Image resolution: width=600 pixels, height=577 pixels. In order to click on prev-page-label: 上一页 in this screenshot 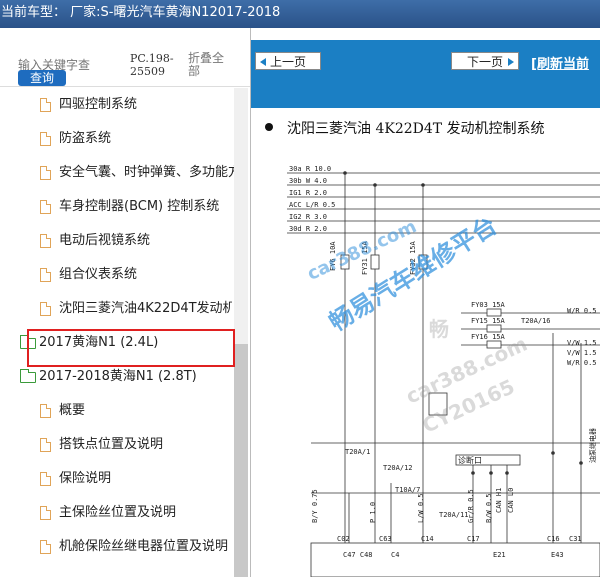, I will do `click(287, 62)`.